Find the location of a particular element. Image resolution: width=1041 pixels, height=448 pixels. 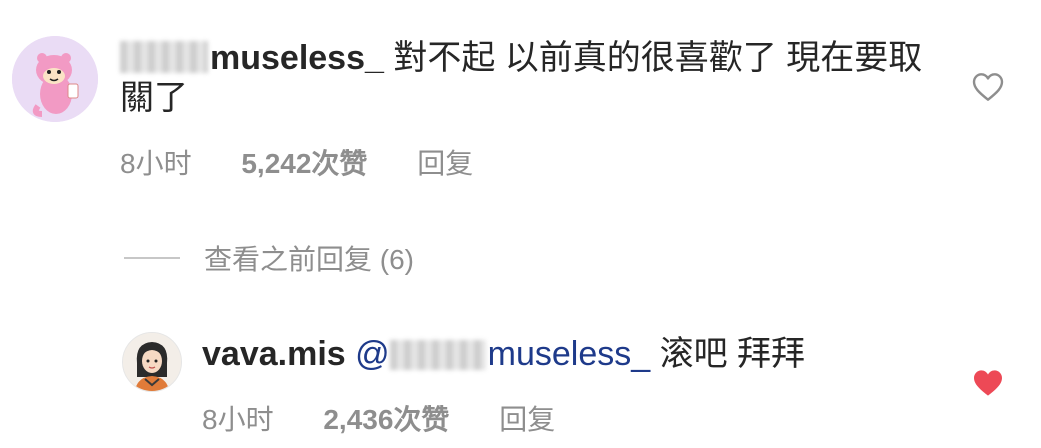

reply-meta: 8小时 2,436次赞 回复 is located at coordinates (399, 418).